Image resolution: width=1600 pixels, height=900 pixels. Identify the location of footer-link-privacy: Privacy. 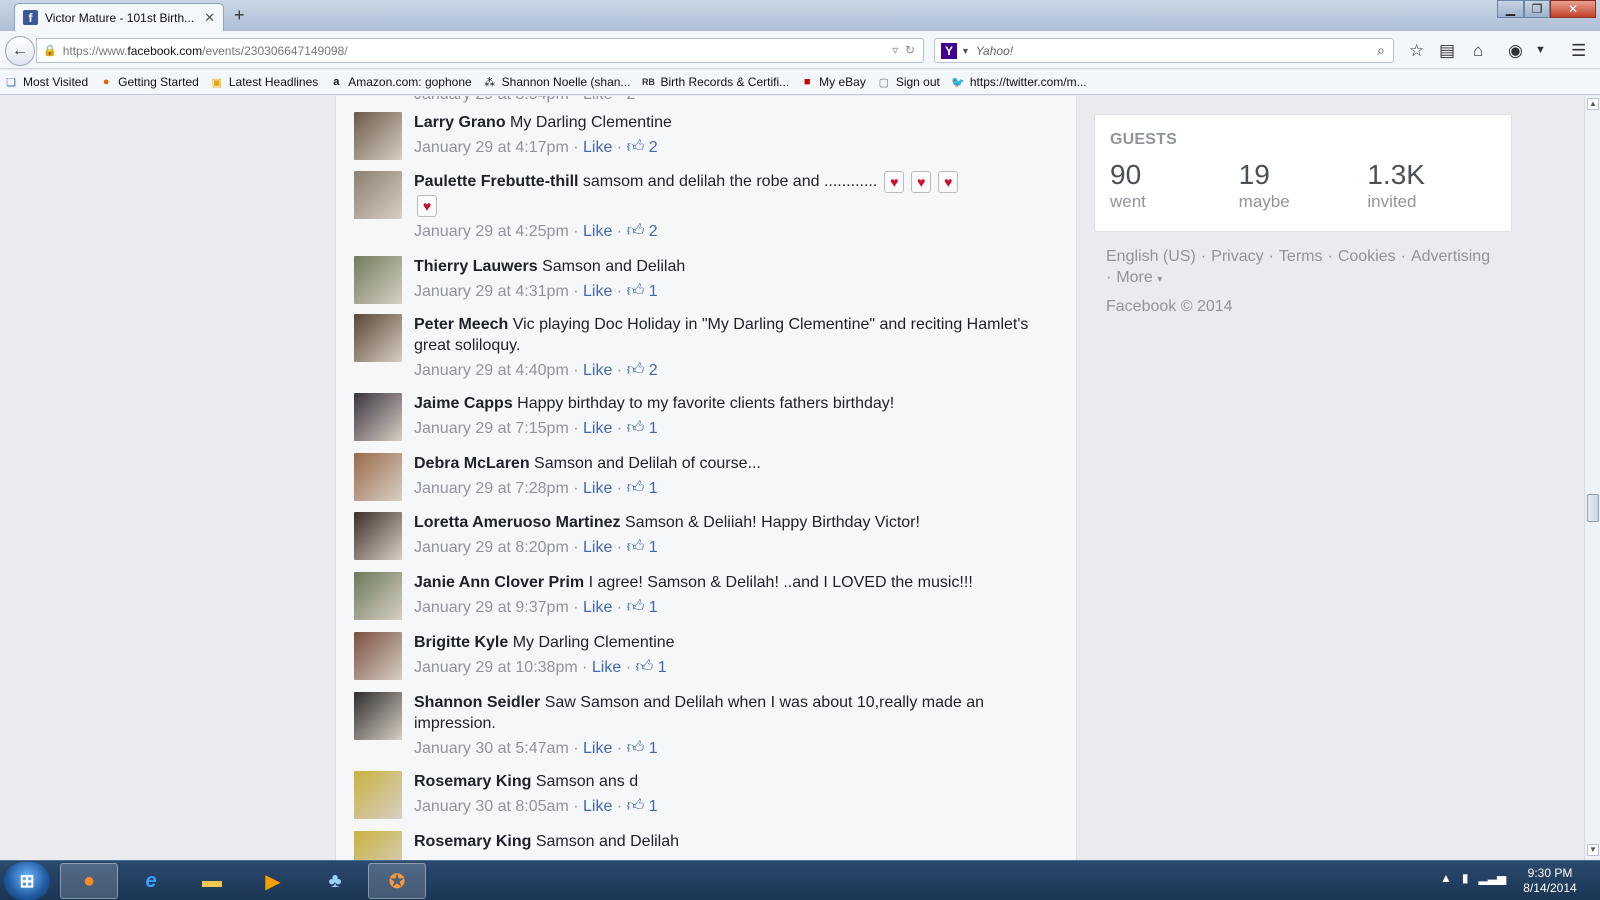
(1237, 256).